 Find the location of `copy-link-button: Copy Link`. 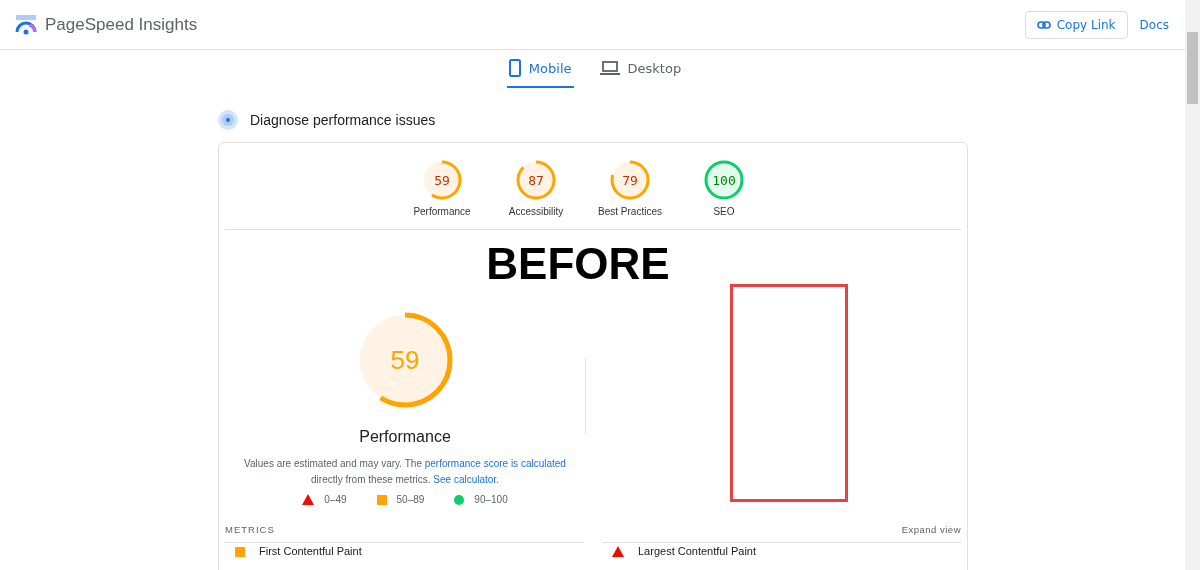

copy-link-button: Copy Link is located at coordinates (1076, 24).